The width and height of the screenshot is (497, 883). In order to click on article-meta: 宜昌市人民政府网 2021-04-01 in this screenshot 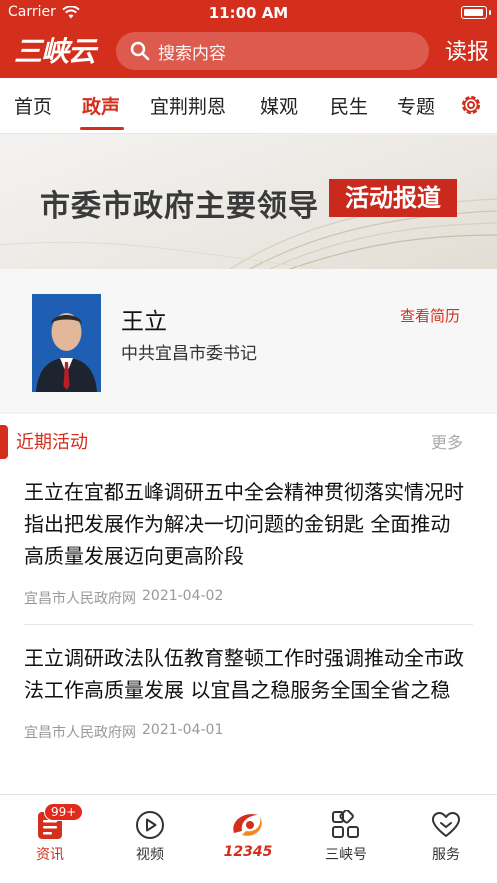, I will do `click(246, 732)`.